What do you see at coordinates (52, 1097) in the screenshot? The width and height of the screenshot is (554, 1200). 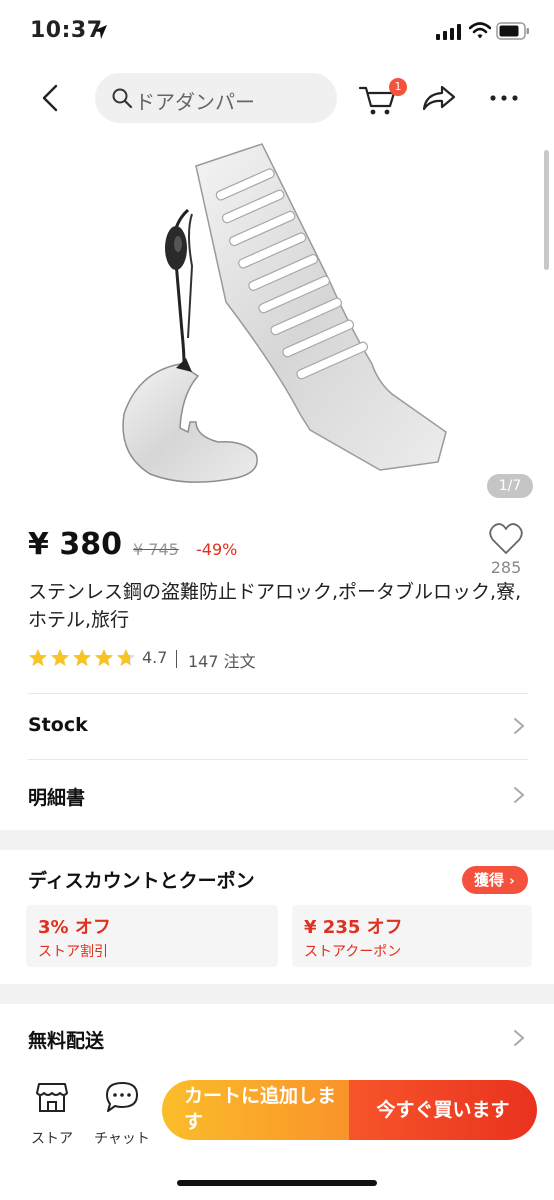 I see `store-icon` at bounding box center [52, 1097].